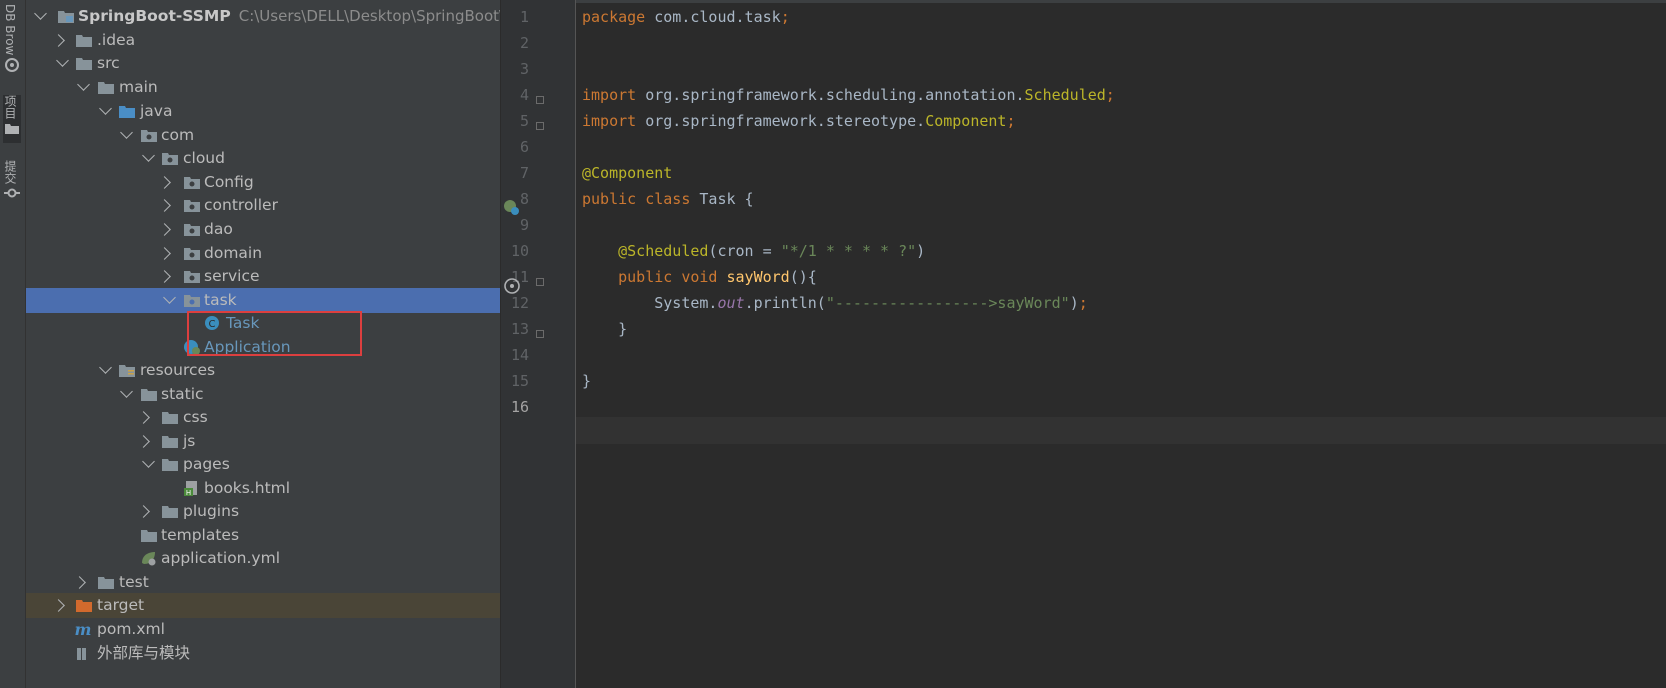 This screenshot has height=688, width=1666. Describe the element at coordinates (12, 38) in the screenshot. I see `db-browser-tool-button: DB Brow` at that location.